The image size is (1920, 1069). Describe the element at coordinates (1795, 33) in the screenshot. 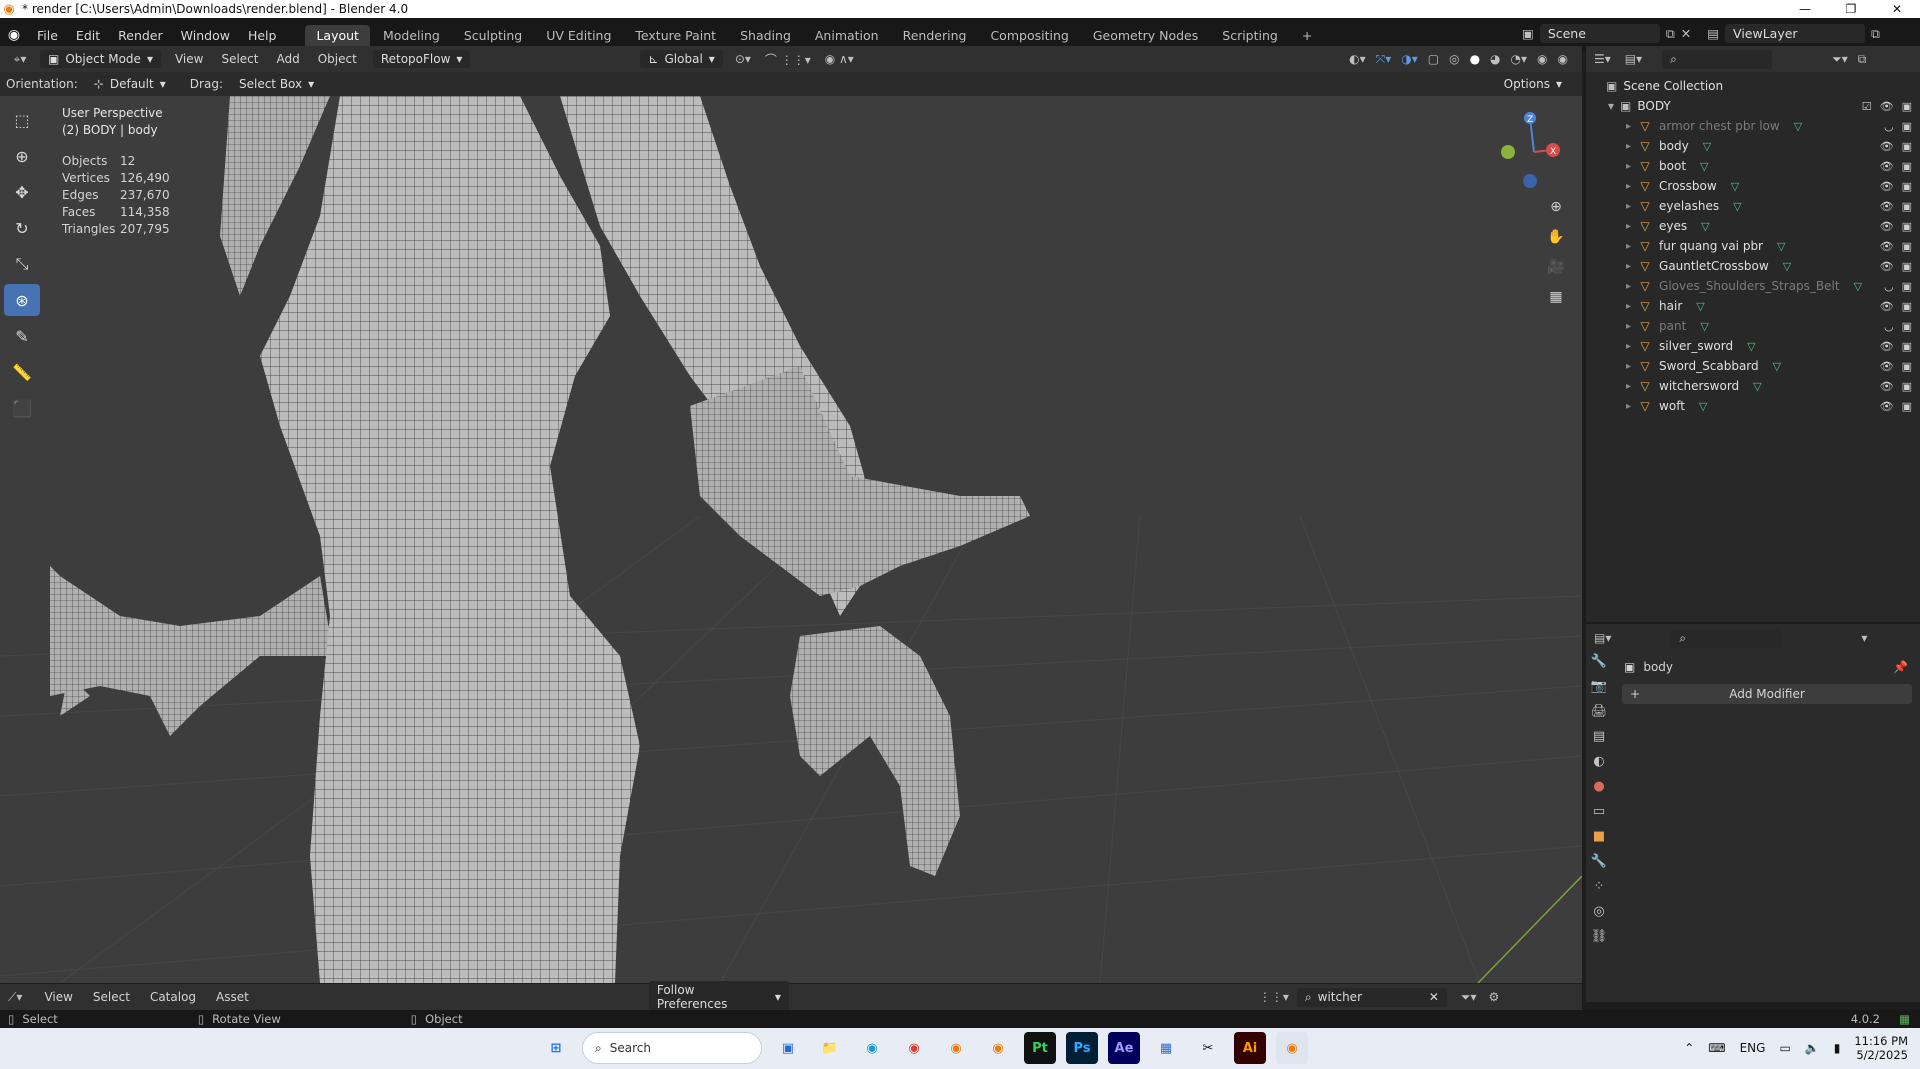

I see `view-layer-selector: ViewLayer` at that location.